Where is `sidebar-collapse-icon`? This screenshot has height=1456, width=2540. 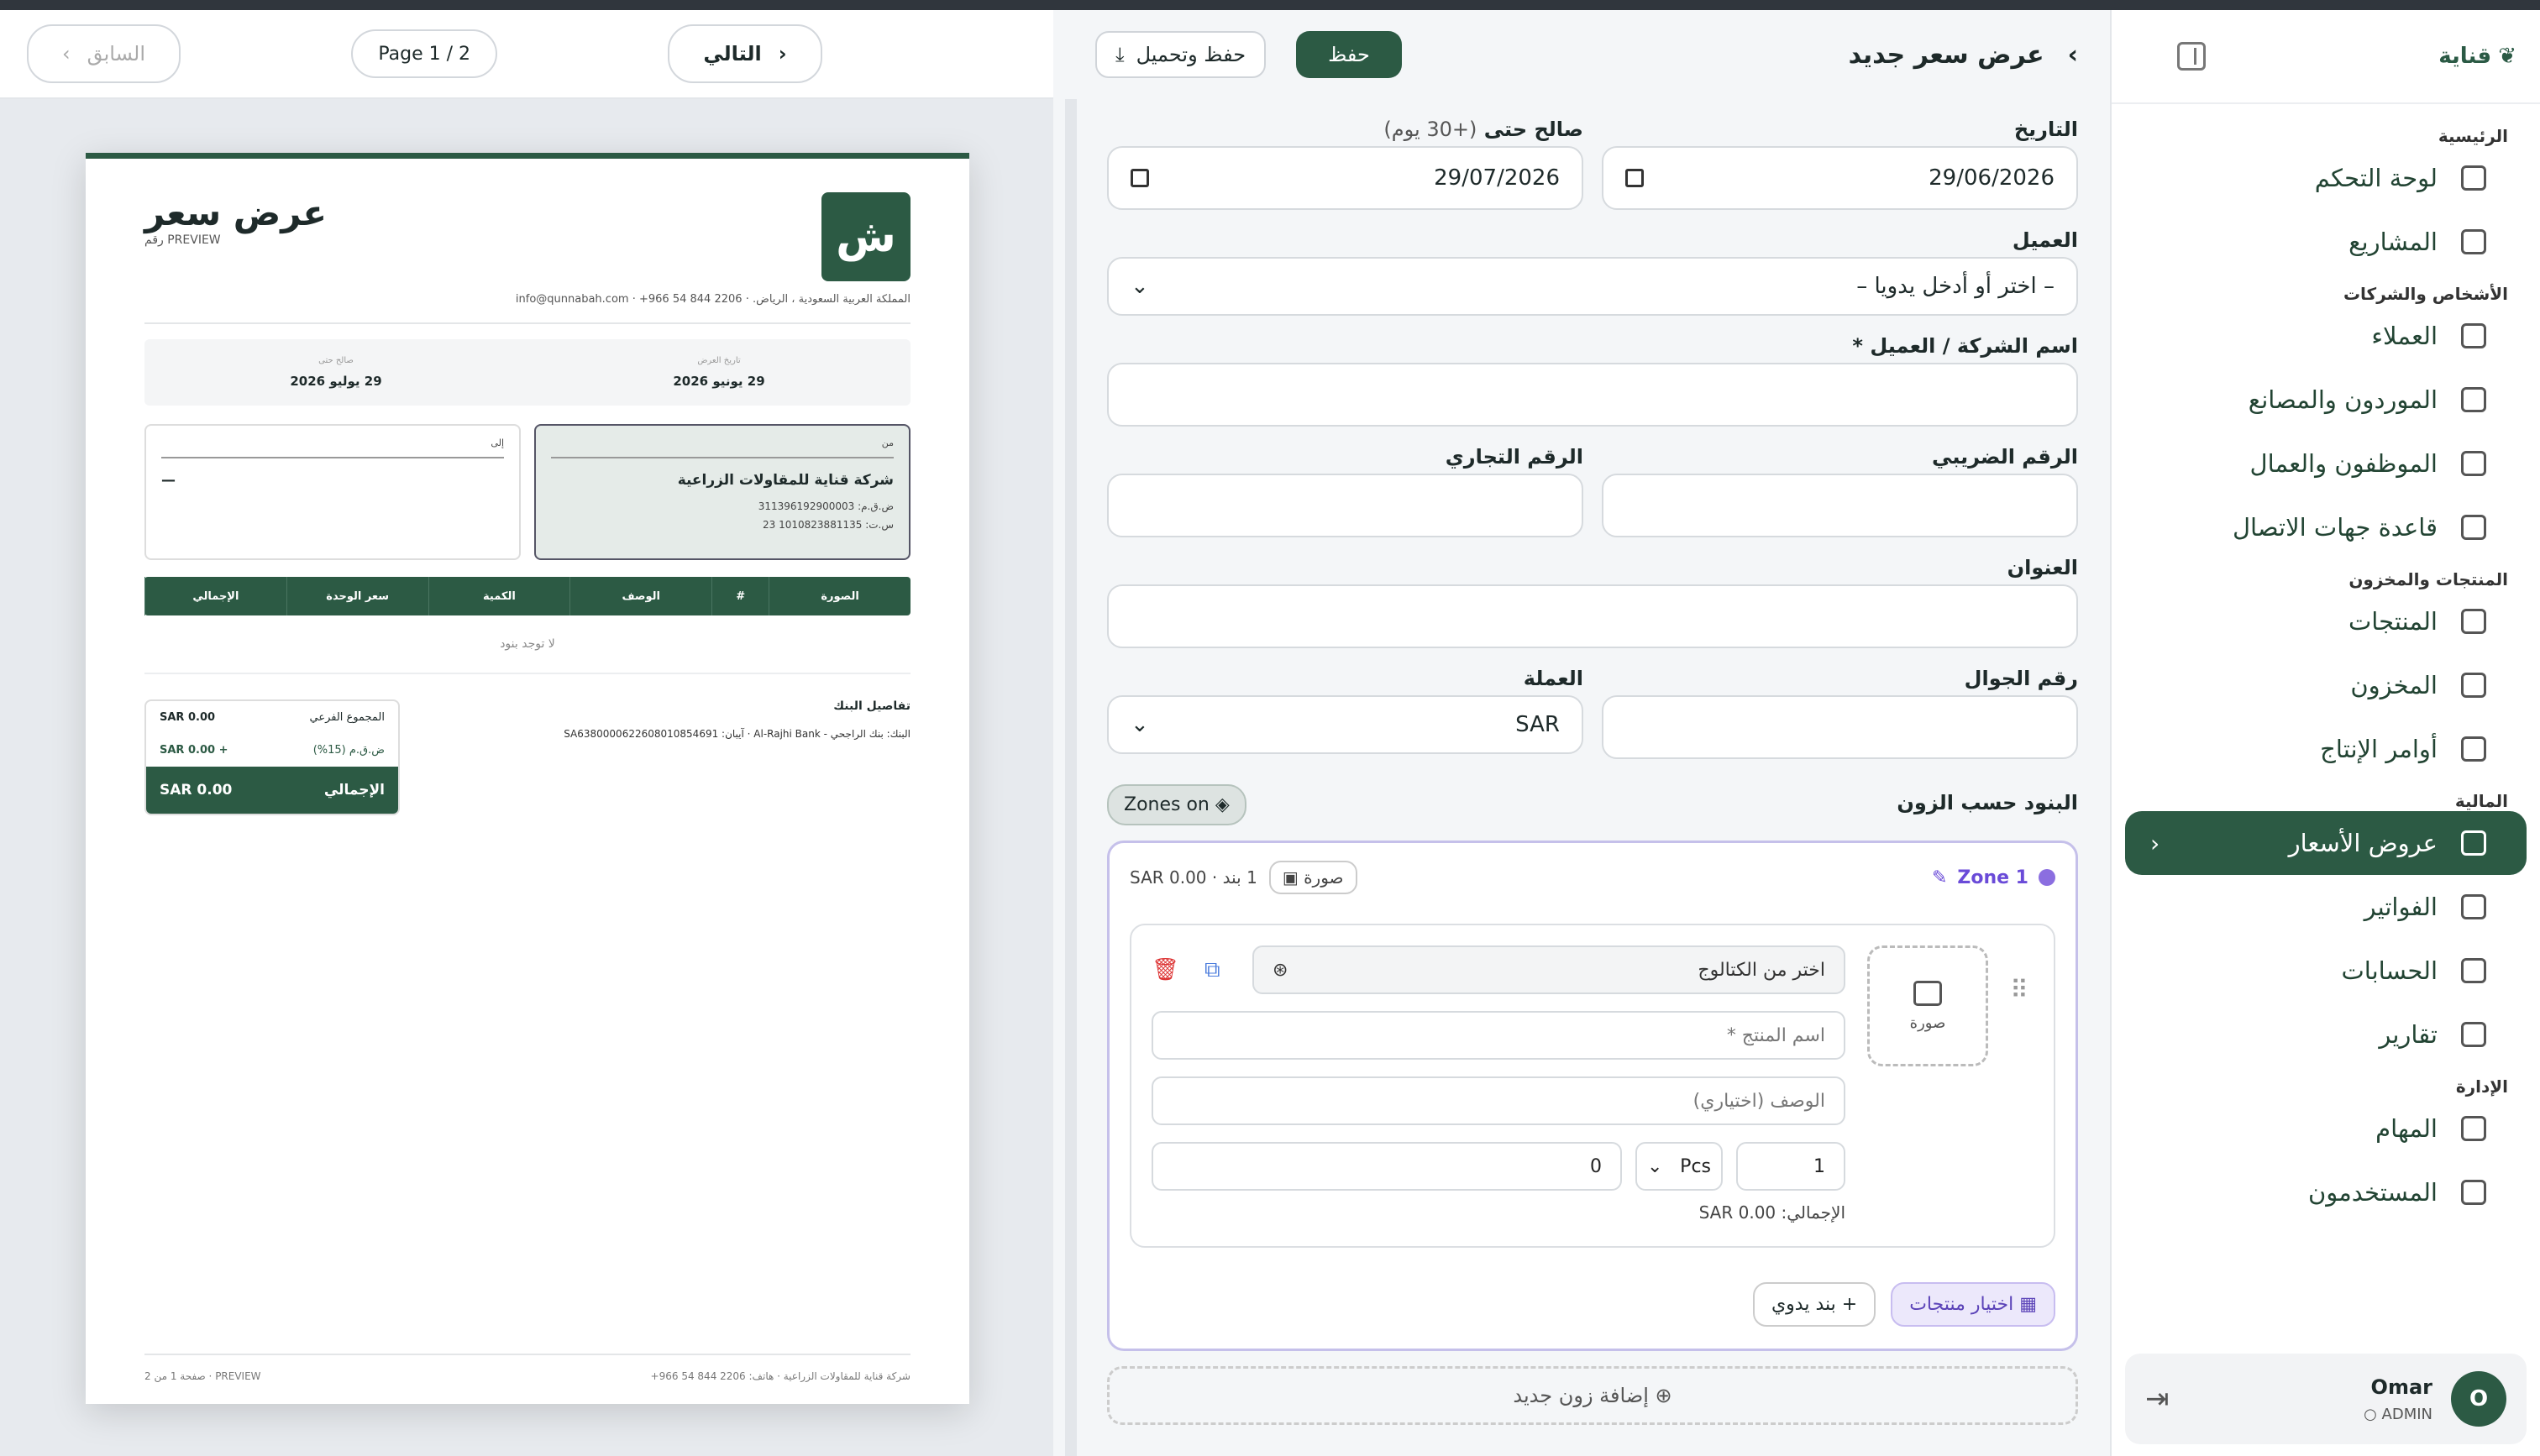 sidebar-collapse-icon is located at coordinates (2191, 56).